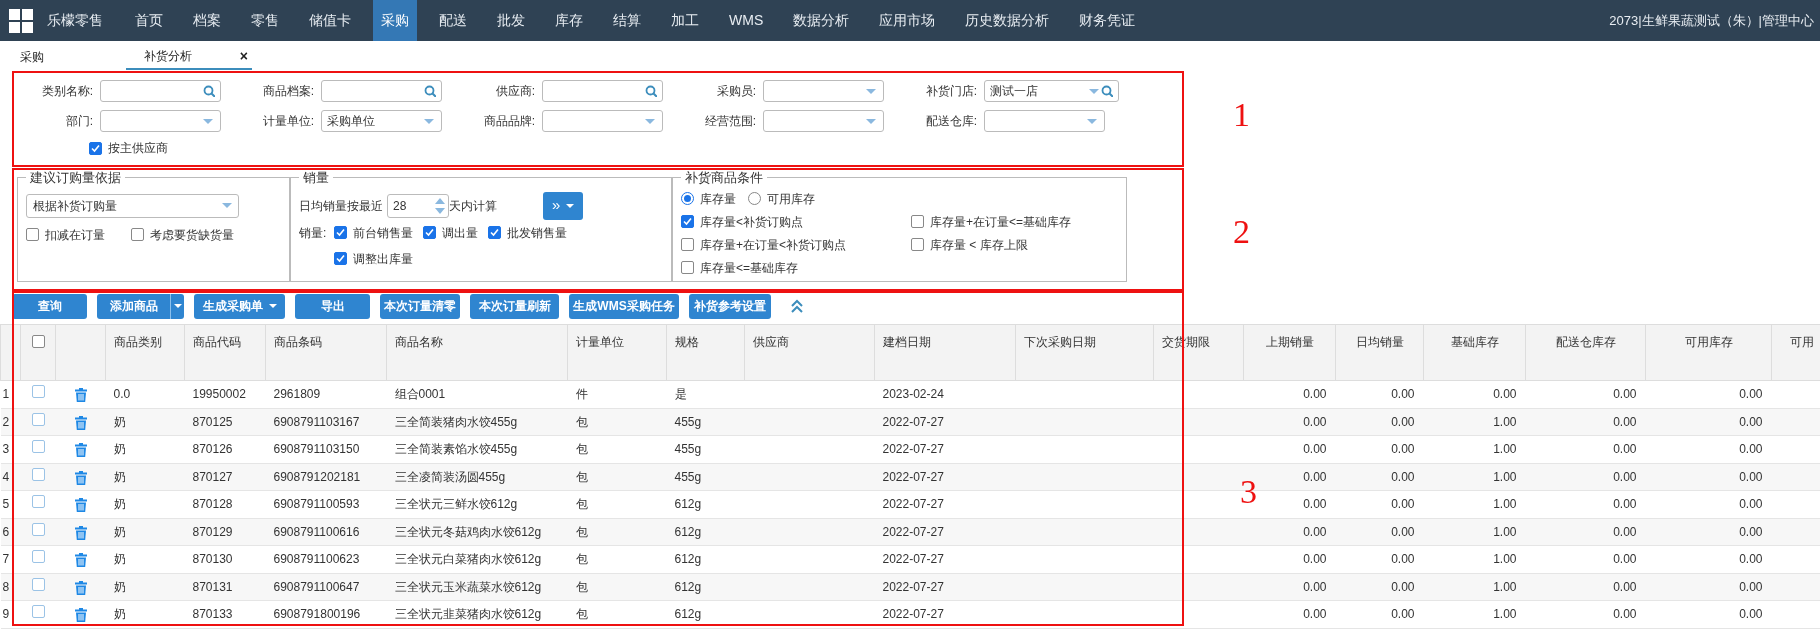  I want to click on toolbar-button: 查询, so click(49, 306).